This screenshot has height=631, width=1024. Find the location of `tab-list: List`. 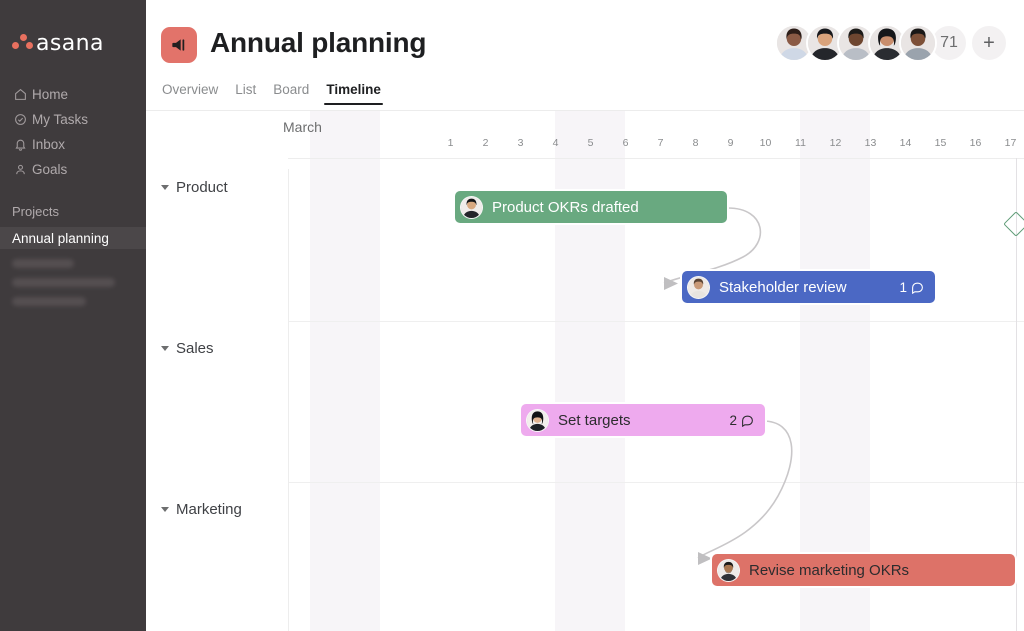

tab-list: List is located at coordinates (245, 93).